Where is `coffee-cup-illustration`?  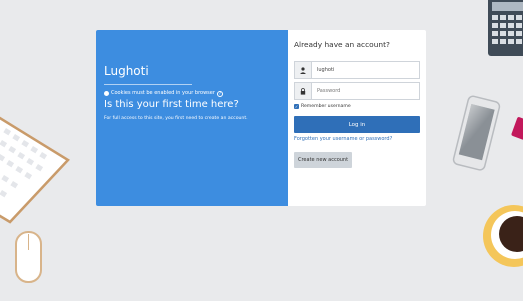 coffee-cup-illustration is located at coordinates (503, 236).